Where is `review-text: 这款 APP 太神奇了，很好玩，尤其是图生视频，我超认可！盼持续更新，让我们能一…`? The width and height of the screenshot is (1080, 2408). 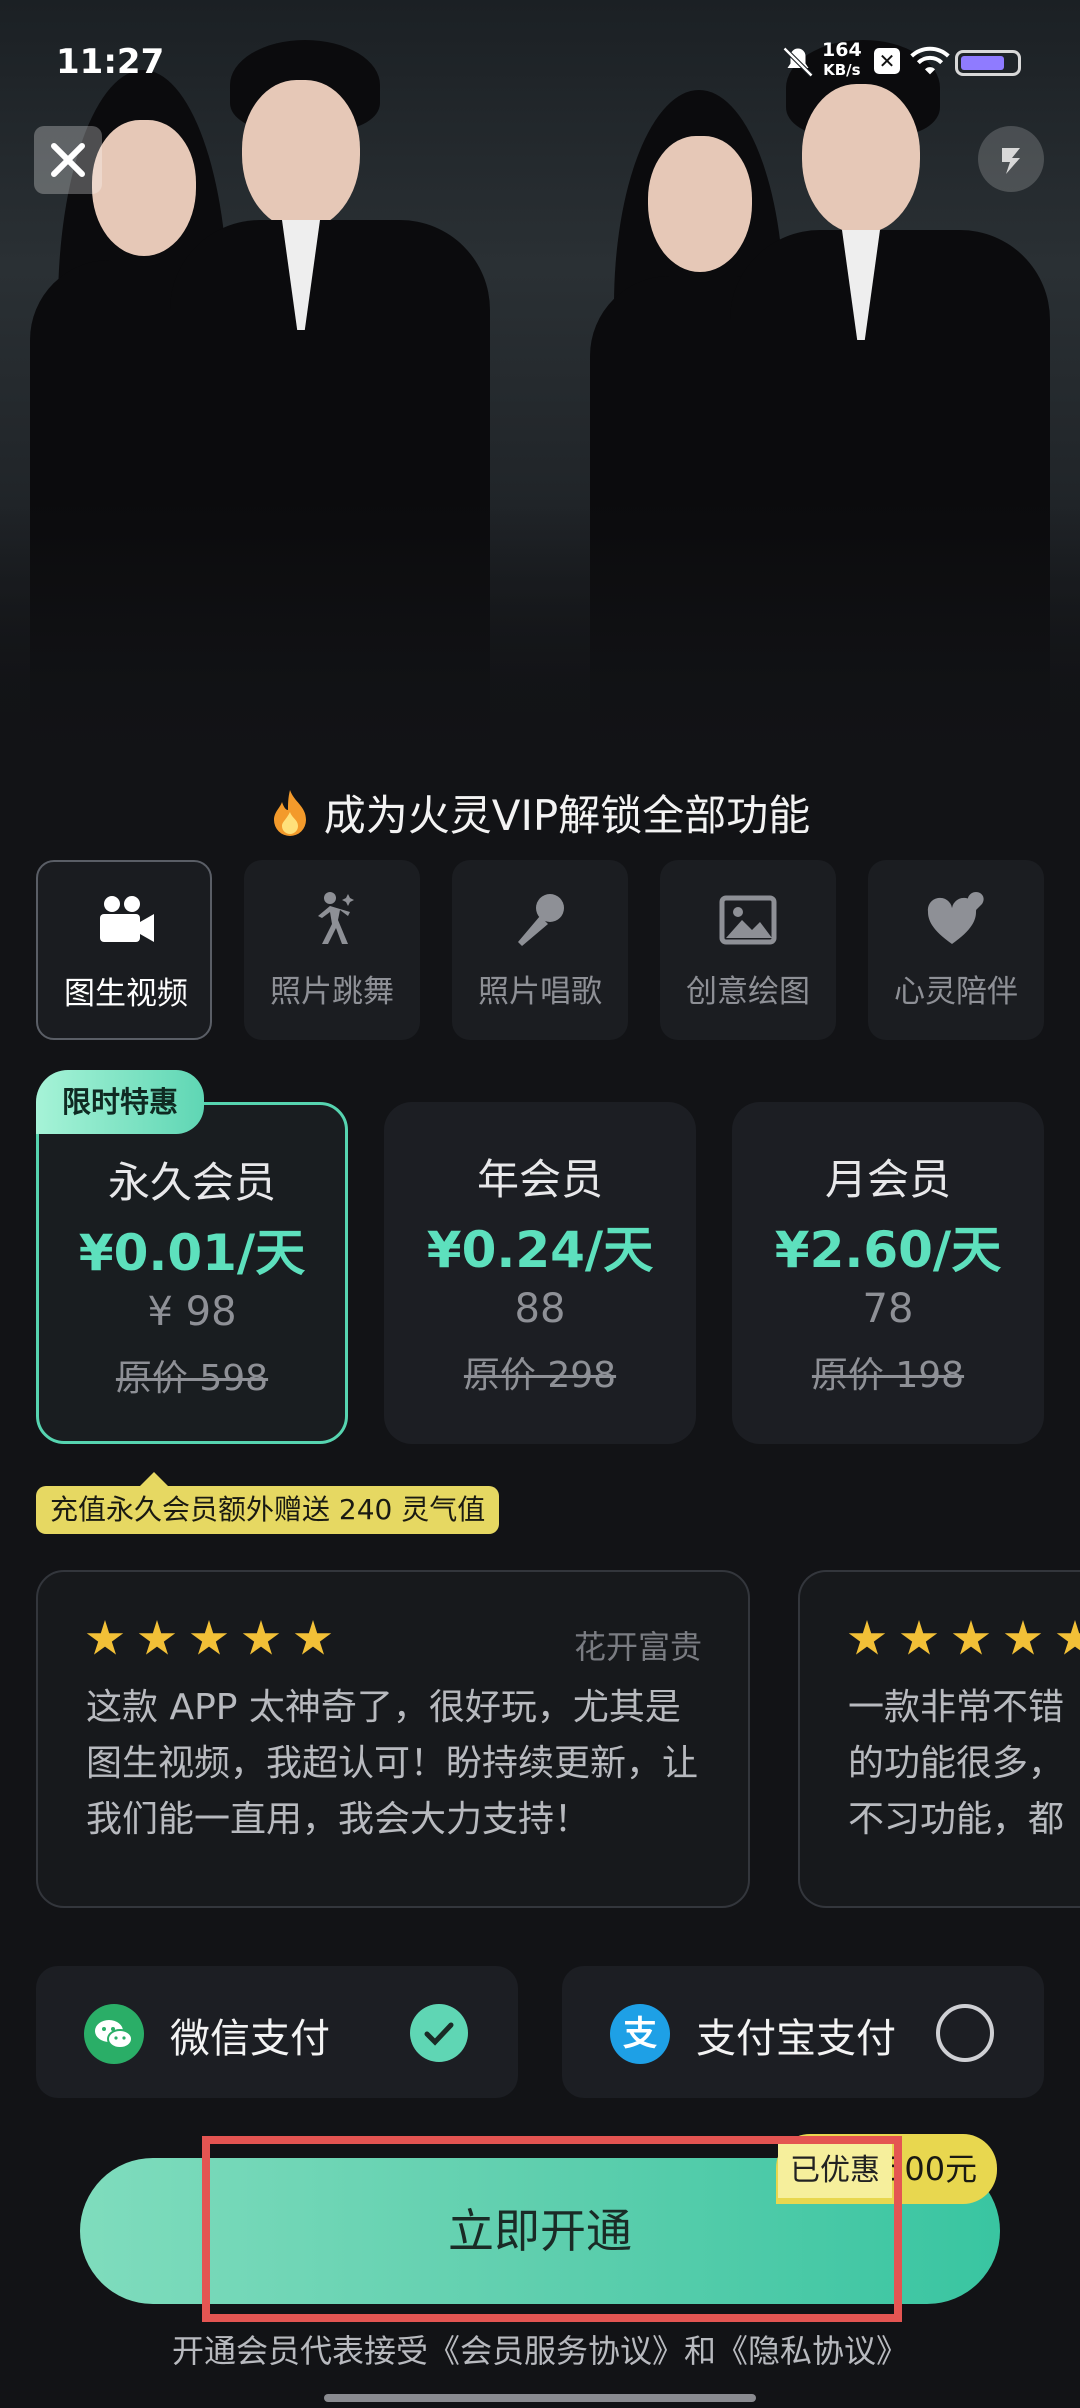
review-text: 这款 APP 太神奇了，很好玩，尤其是图生视频，我超认可！盼持续更新，让我们能一… is located at coordinates (392, 1763).